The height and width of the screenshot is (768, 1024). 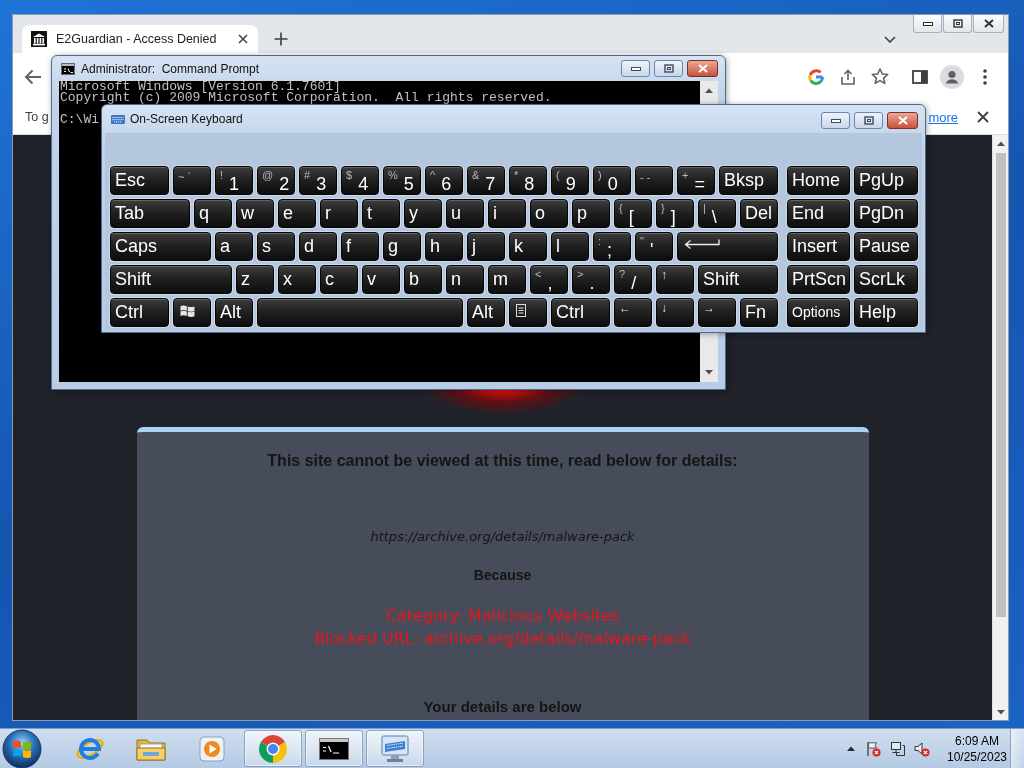 What do you see at coordinates (654, 180) in the screenshot?
I see `keyboard-key: - -` at bounding box center [654, 180].